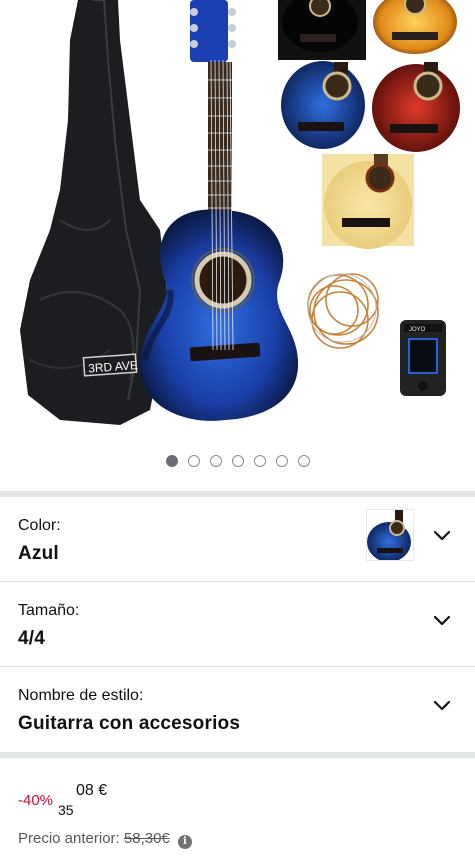 The height and width of the screenshot is (863, 475). I want to click on price-top: 08 €, so click(92, 790).